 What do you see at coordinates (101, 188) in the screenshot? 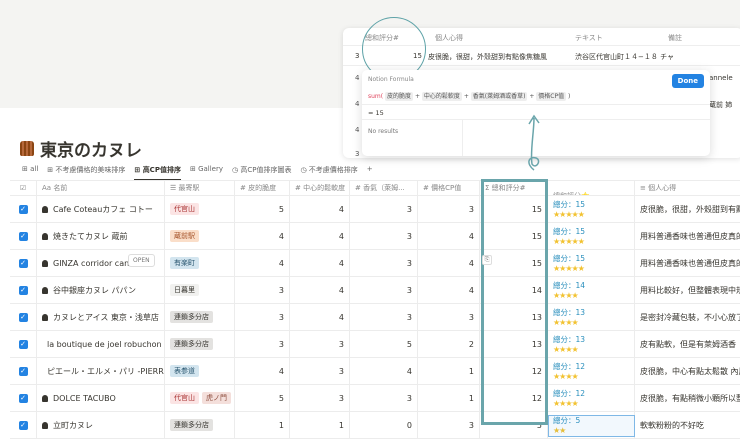
I see `column-header-0: Aa 名前` at bounding box center [101, 188].